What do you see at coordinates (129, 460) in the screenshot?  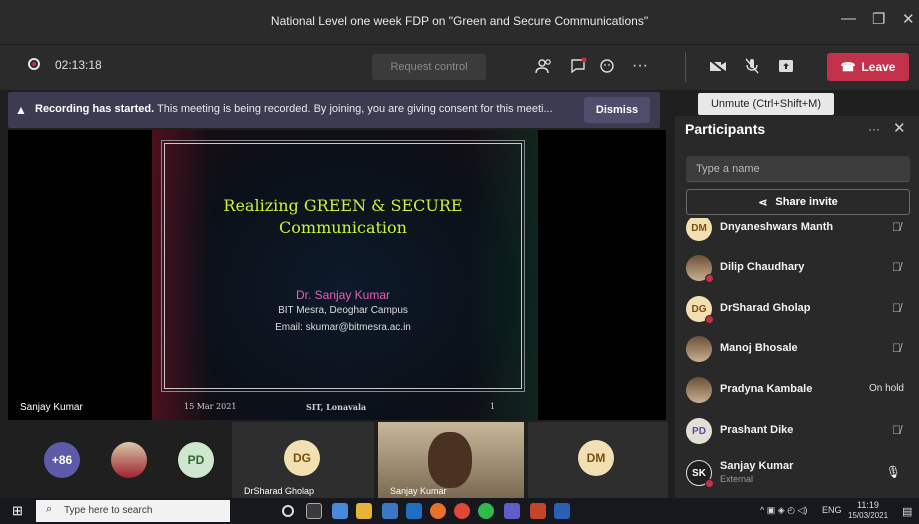 I see `participant-thumbnail` at bounding box center [129, 460].